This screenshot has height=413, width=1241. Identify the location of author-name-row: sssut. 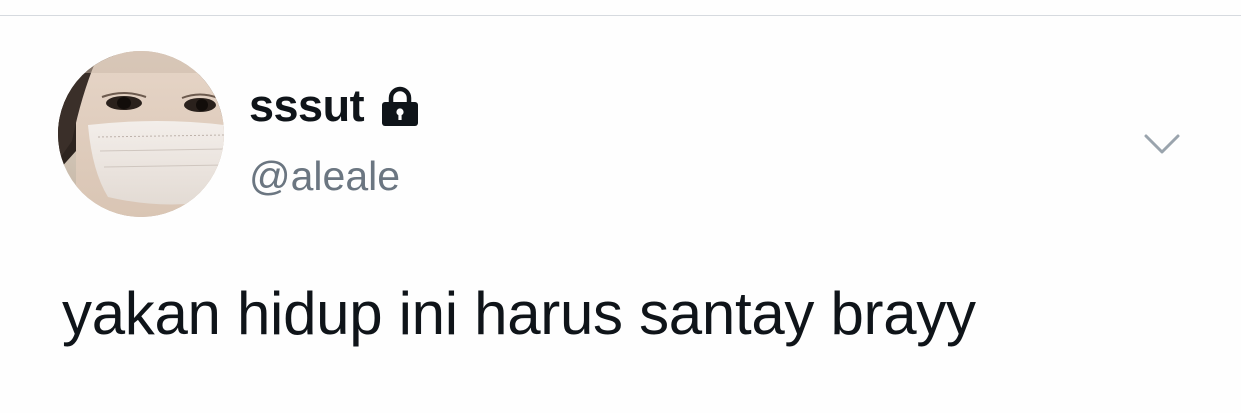
(335, 106).